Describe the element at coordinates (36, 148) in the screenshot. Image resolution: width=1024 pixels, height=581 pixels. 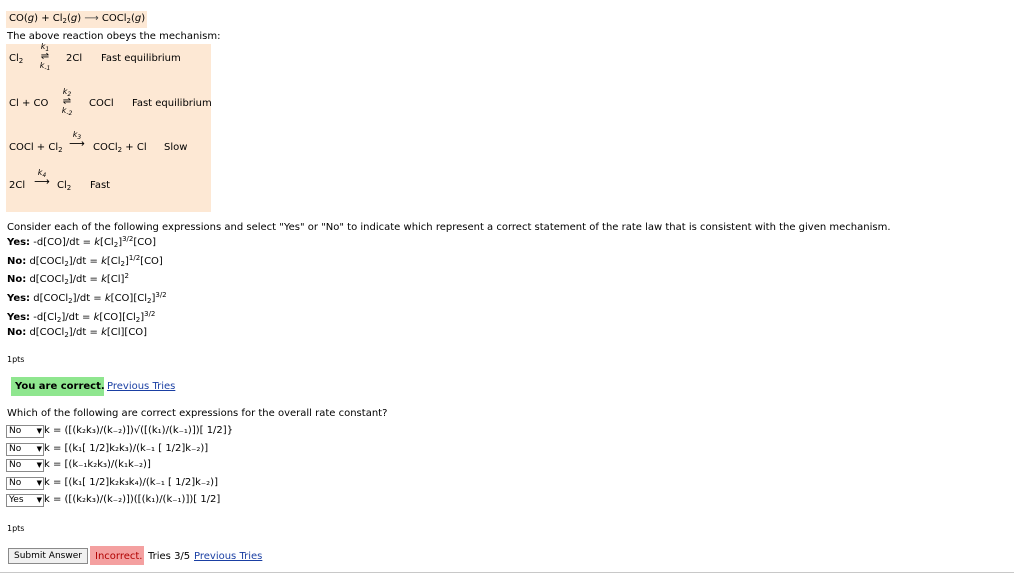
I see `step3-reactant: COCl + Cl2` at that location.